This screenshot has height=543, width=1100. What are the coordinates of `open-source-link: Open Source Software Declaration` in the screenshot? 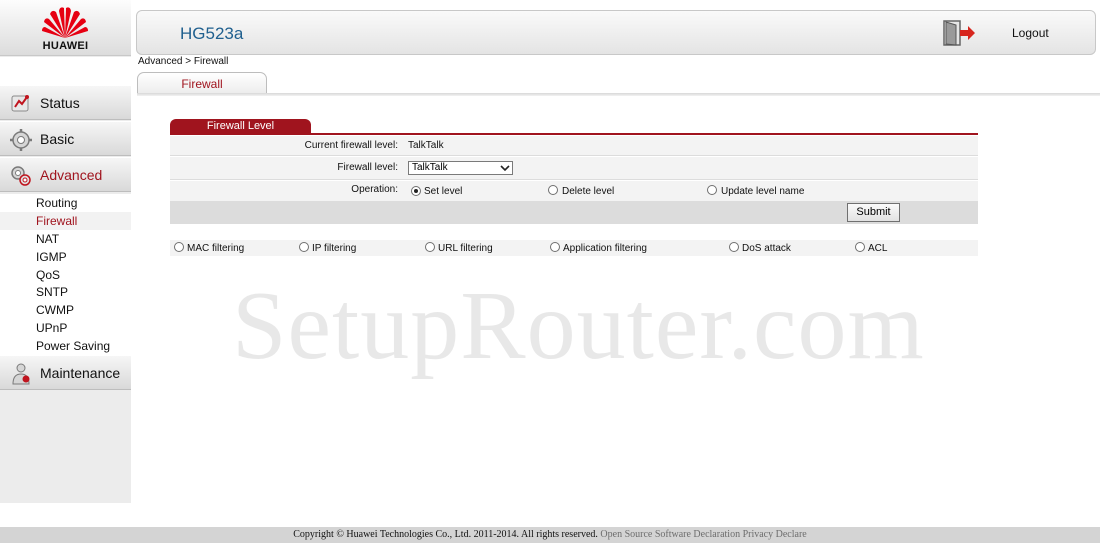 It's located at (670, 534).